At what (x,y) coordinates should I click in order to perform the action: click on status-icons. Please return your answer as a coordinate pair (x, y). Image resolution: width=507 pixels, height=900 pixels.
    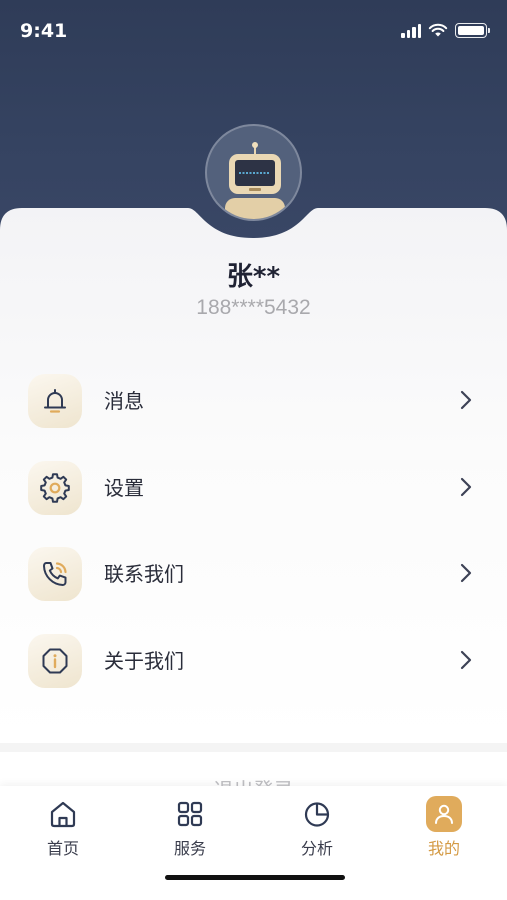
    Looking at the image, I should click on (445, 30).